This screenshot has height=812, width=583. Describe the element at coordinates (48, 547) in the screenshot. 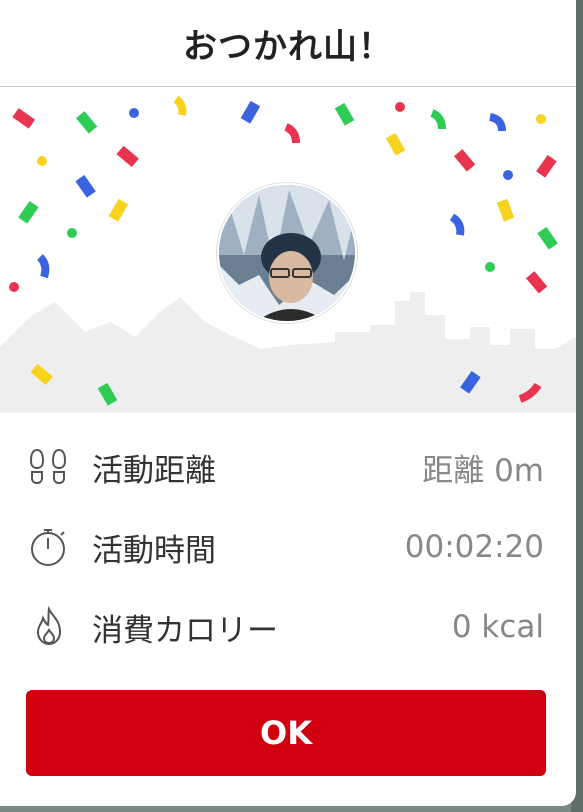

I see `stopwatch-icon` at that location.